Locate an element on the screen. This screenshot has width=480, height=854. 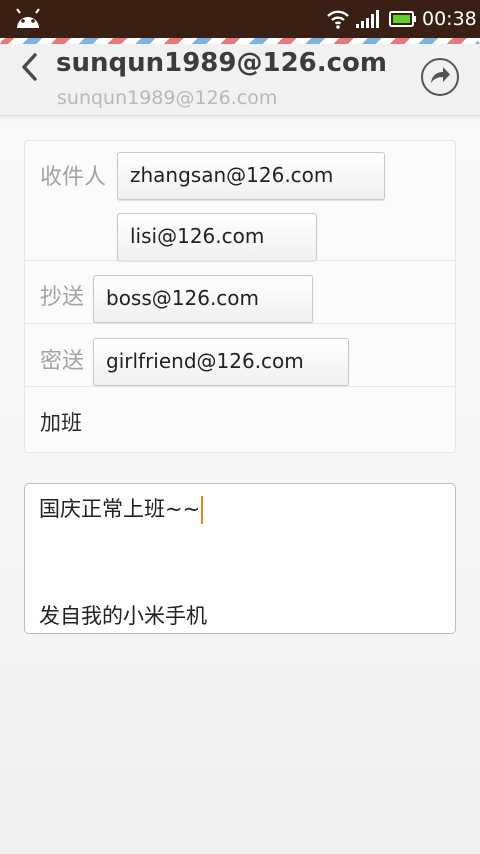
to-label: 收件人 is located at coordinates (73, 177).